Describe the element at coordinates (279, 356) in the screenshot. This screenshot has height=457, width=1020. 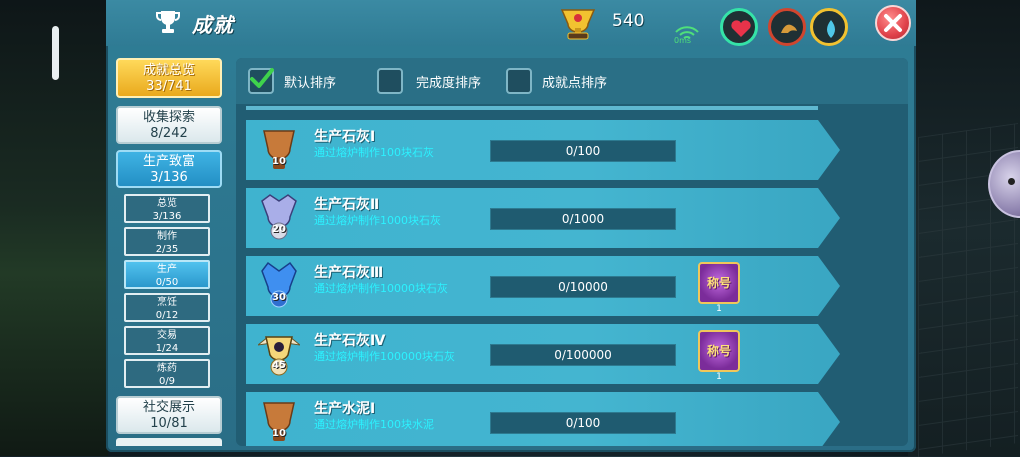
I see `winged-gold-medal-icon` at that location.